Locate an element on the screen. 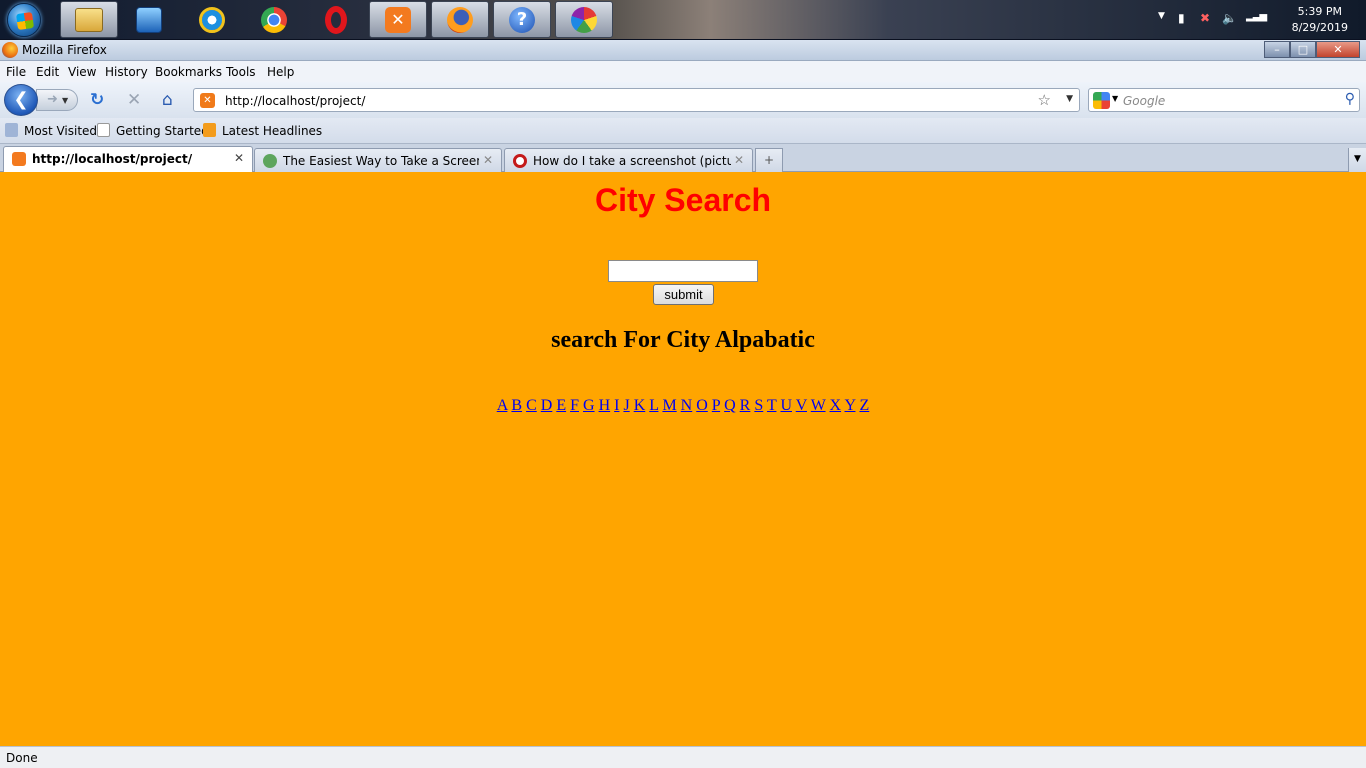 This screenshot has width=1366, height=768. clock-time: 5:39 PM is located at coordinates (1319, 11).